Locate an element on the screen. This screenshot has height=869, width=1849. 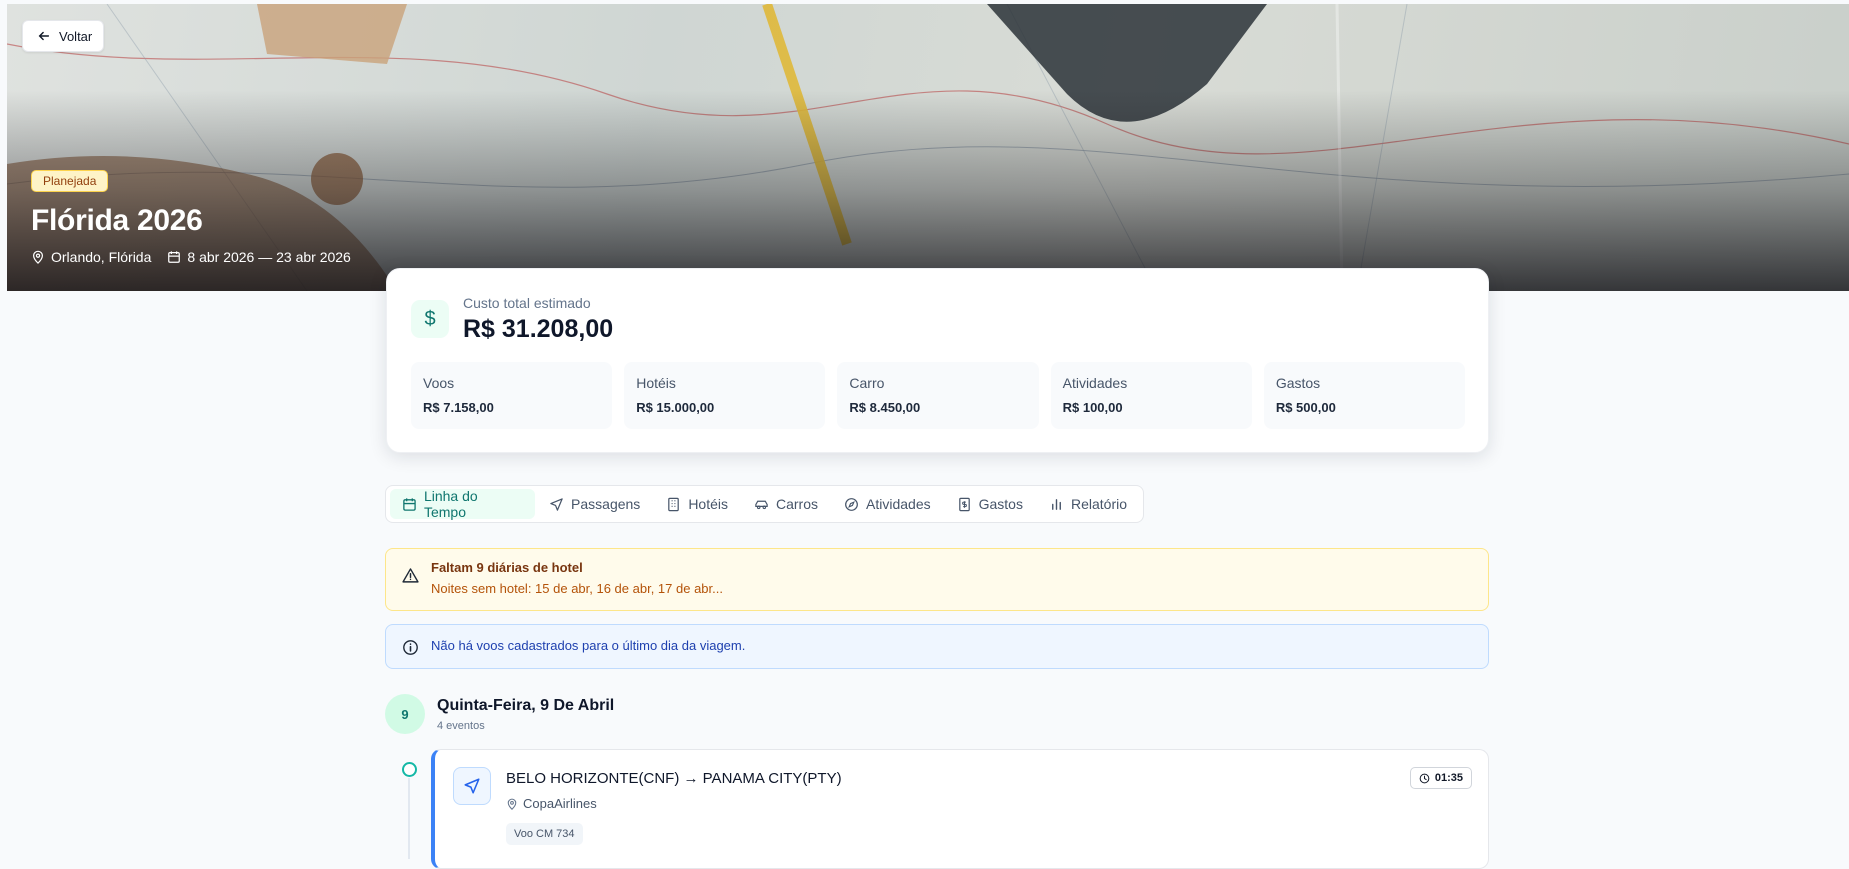
trip-dates-text: 8 abr 2026 — 23 abr 2026 is located at coordinates (269, 257).